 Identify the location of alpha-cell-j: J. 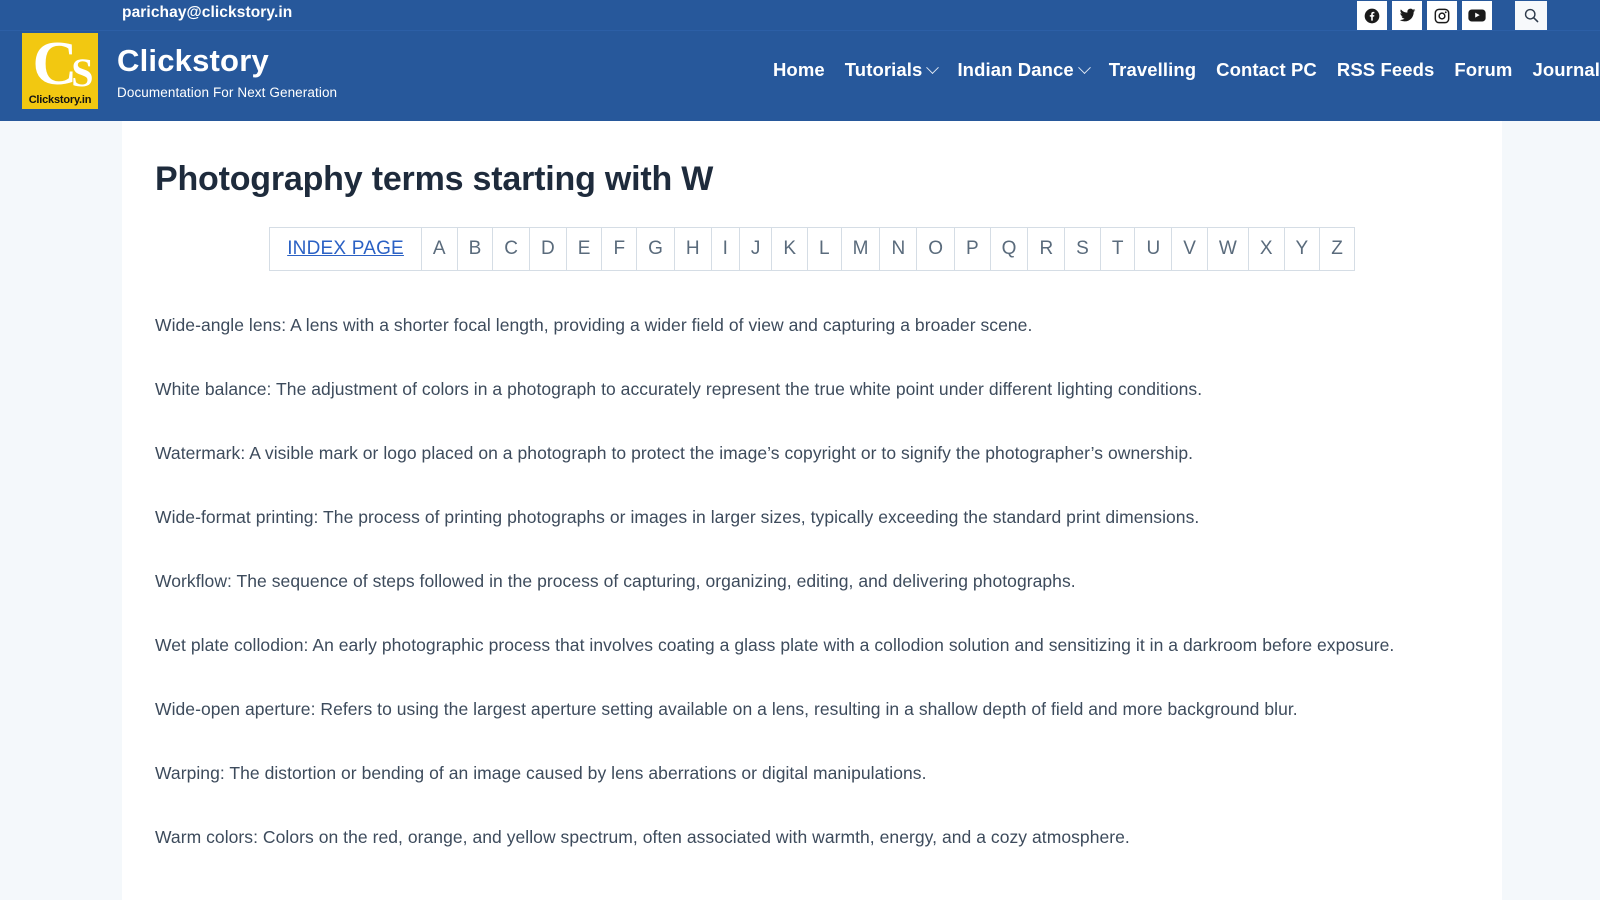
(755, 249).